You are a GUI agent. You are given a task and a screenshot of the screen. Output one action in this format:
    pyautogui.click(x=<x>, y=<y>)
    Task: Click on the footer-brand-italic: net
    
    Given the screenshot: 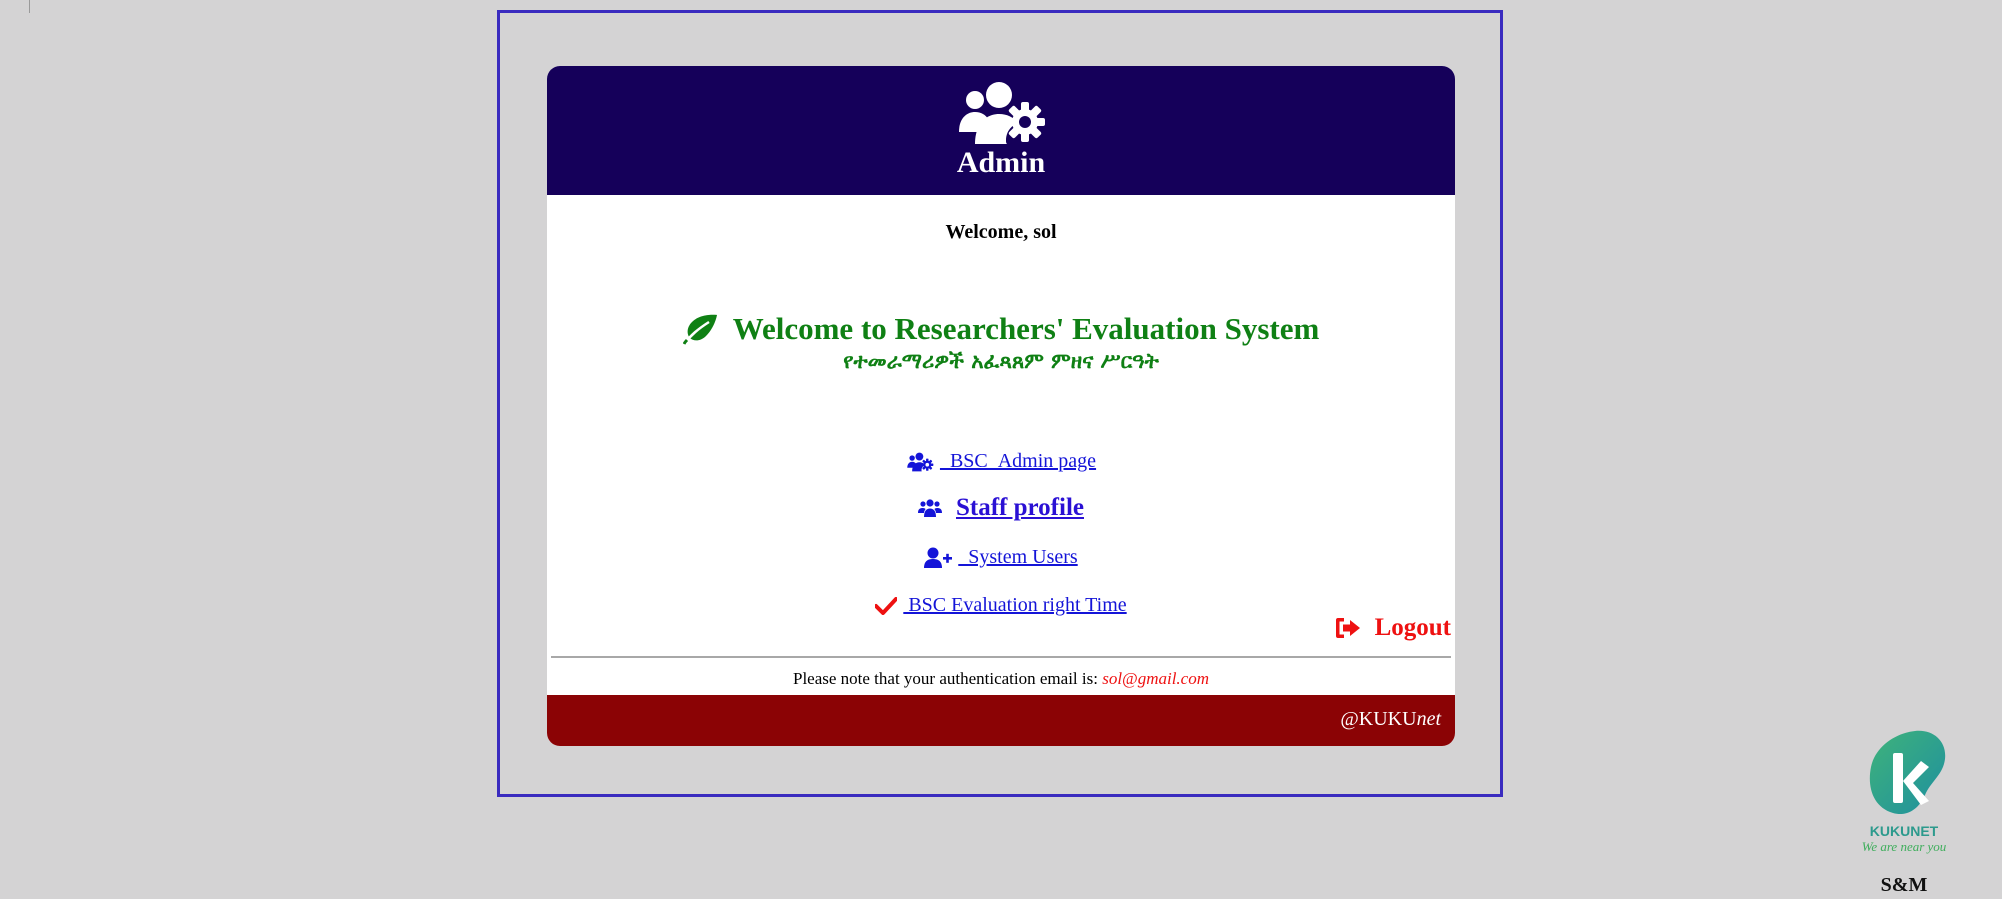 What is the action you would take?
    pyautogui.click(x=1428, y=719)
    